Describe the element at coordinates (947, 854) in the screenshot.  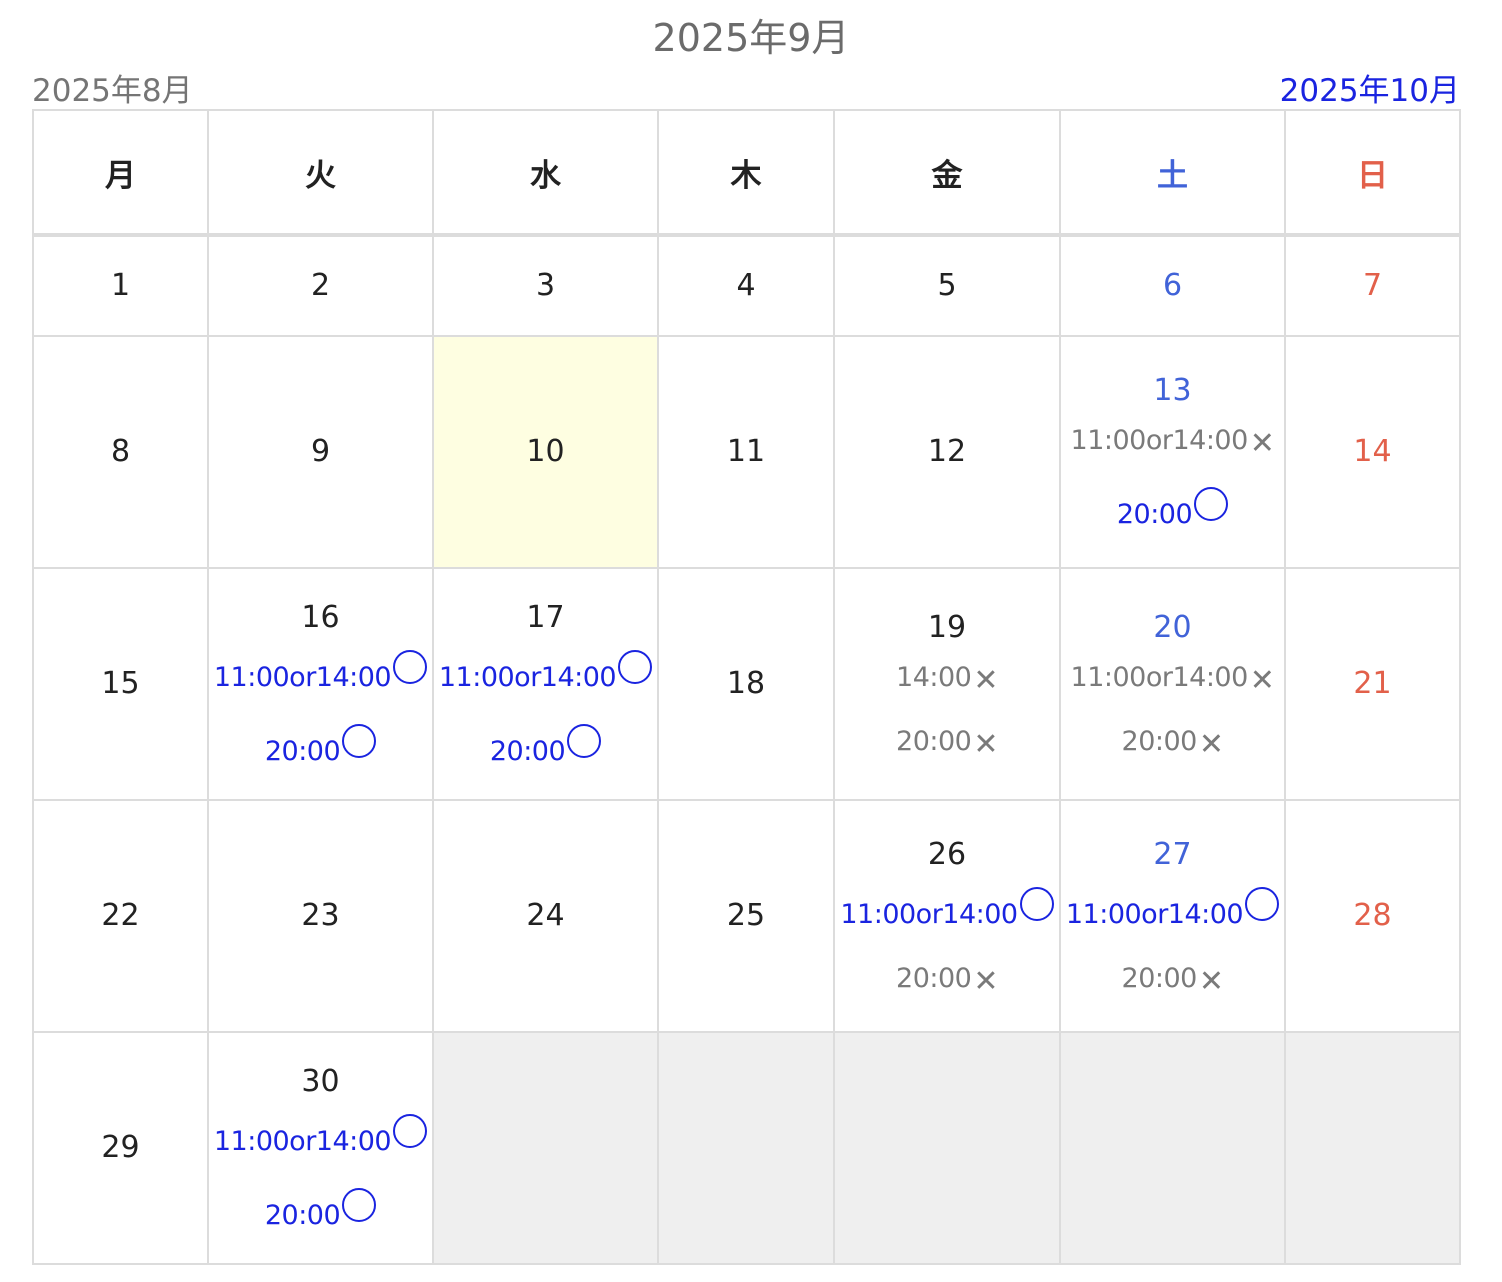
I see `day-number: 26` at that location.